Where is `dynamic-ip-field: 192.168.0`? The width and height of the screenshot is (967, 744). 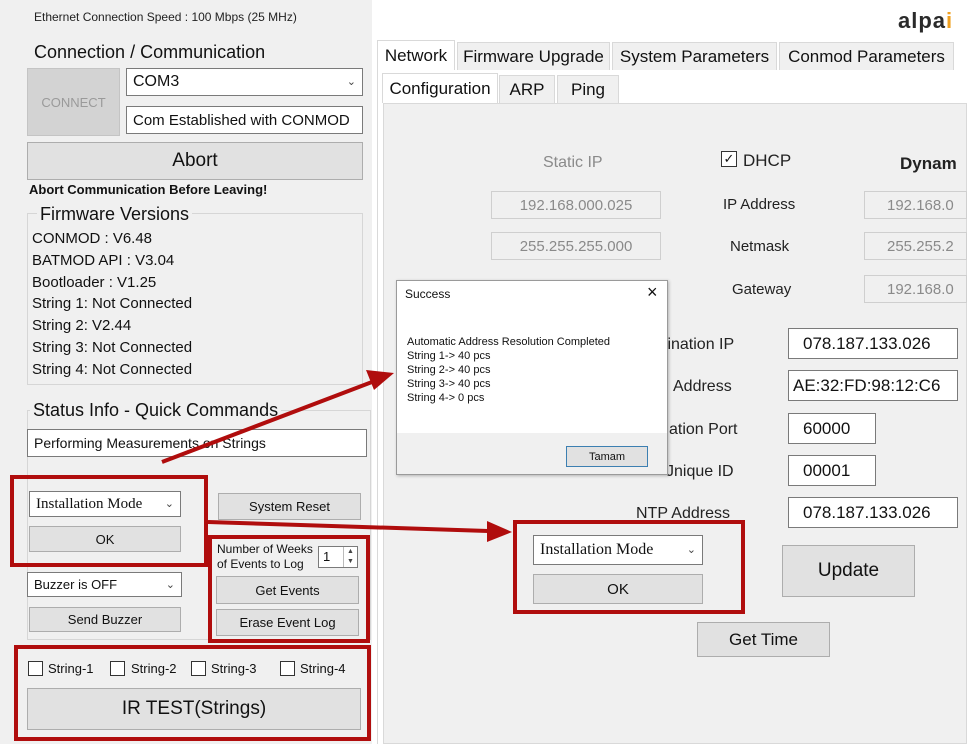
dynamic-ip-field: 192.168.0 is located at coordinates (915, 205).